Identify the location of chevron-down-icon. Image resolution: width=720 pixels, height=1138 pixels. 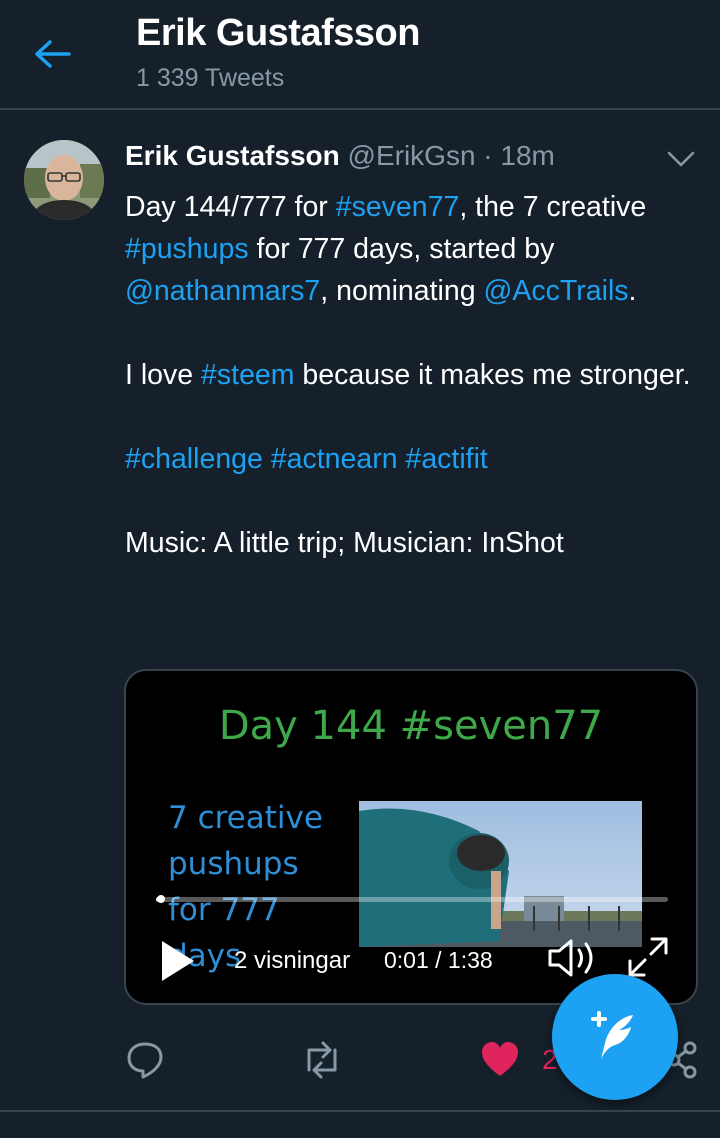
(681, 159).